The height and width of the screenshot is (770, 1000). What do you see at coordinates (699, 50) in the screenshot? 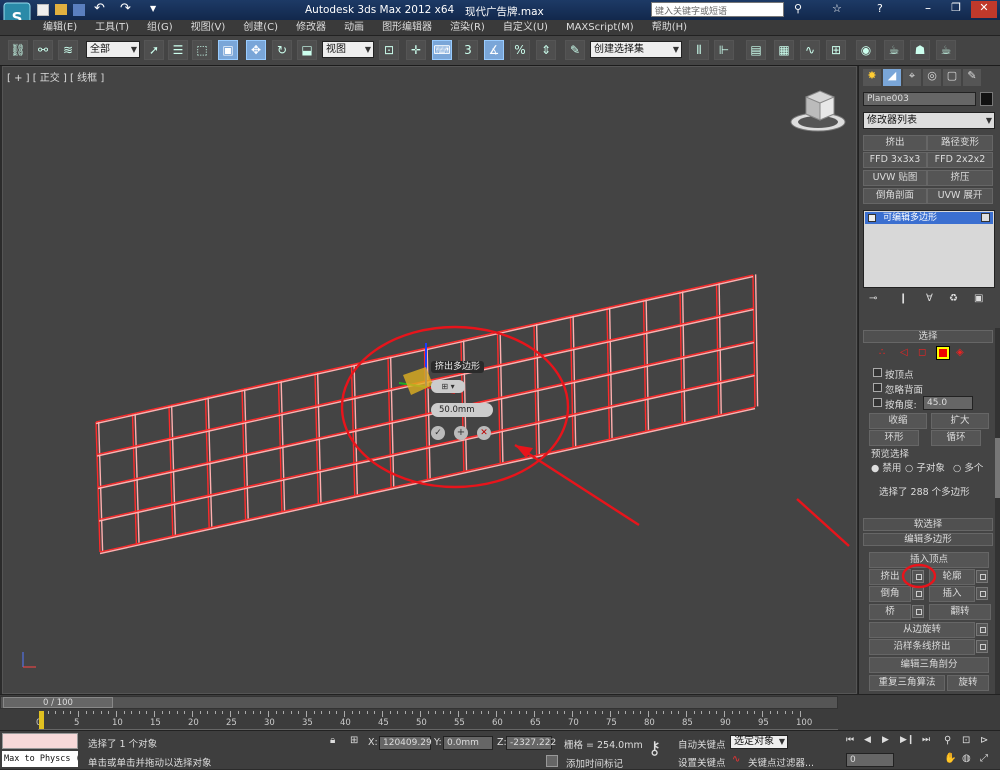
I see `mirror-icon: ⫴` at bounding box center [699, 50].